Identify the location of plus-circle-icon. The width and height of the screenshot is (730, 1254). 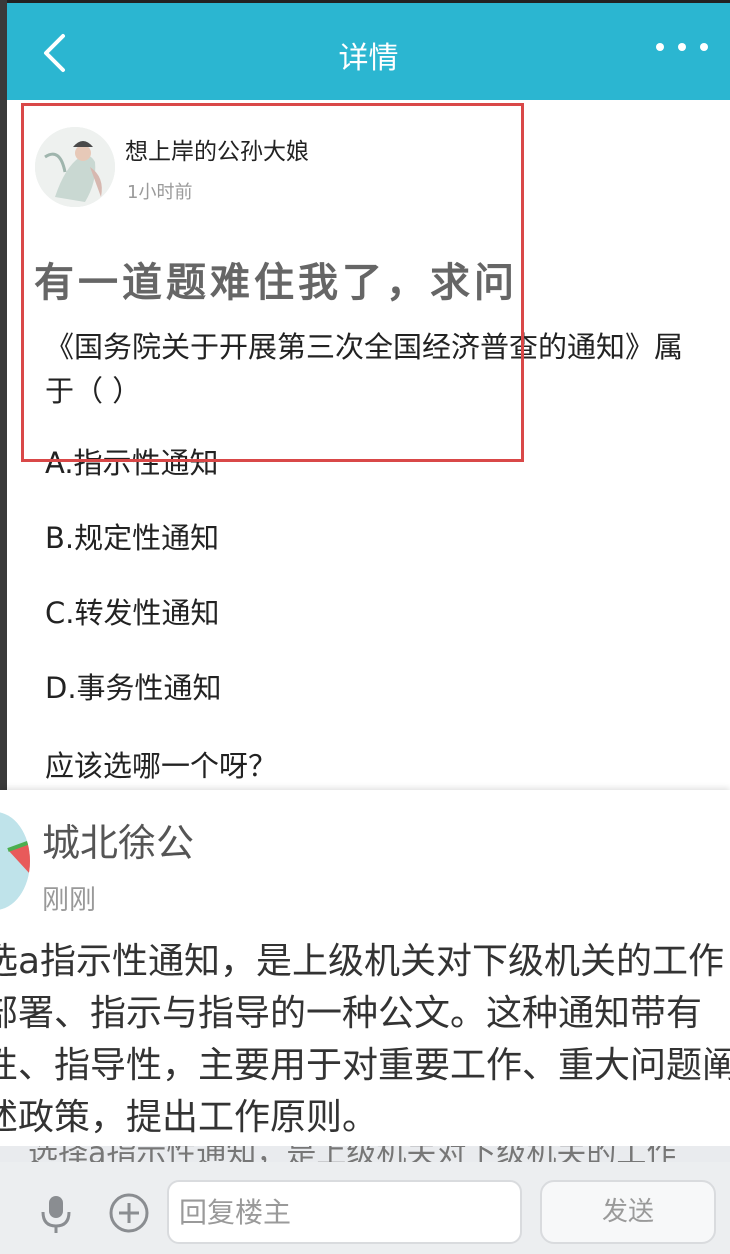
(129, 1213).